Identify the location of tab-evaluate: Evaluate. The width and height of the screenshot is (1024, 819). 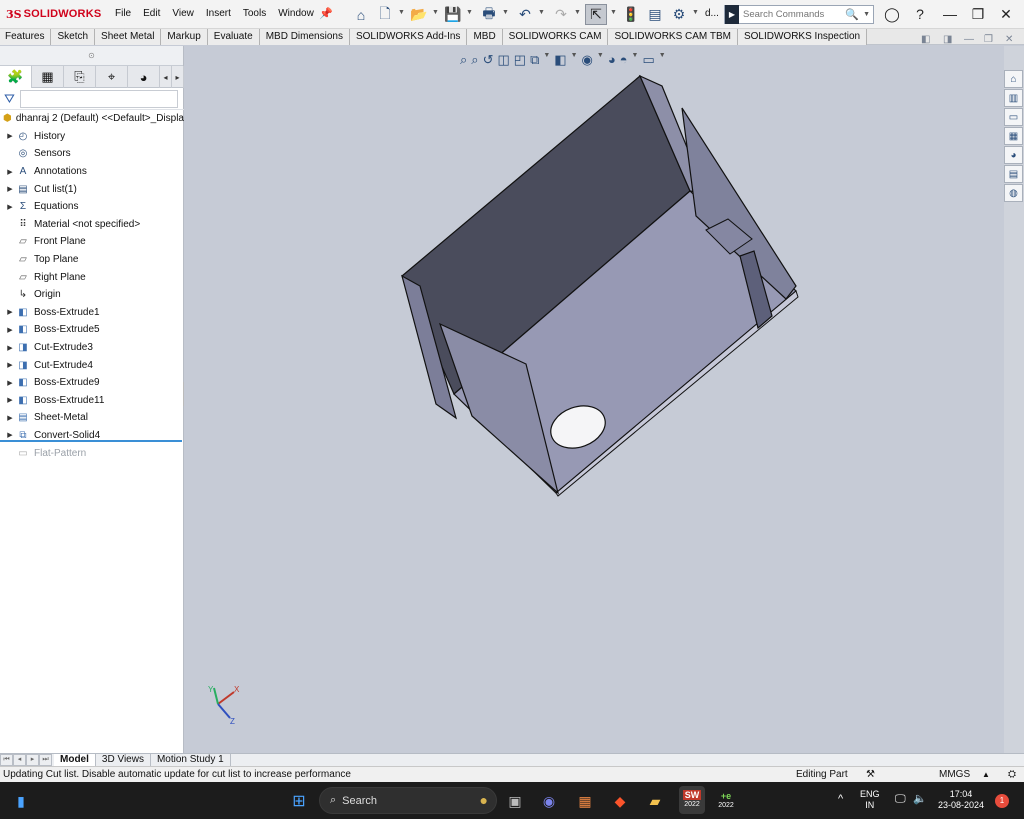
(233, 37).